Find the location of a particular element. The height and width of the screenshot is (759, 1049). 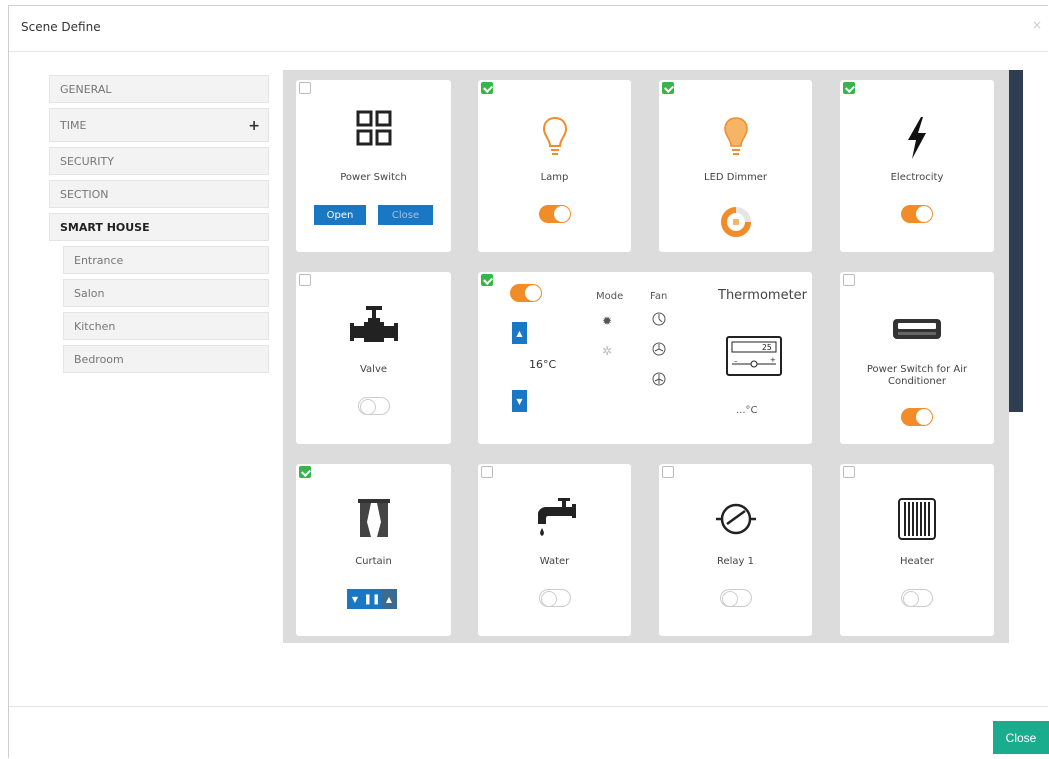

thermostat-temp: 16°C is located at coordinates (543, 364).